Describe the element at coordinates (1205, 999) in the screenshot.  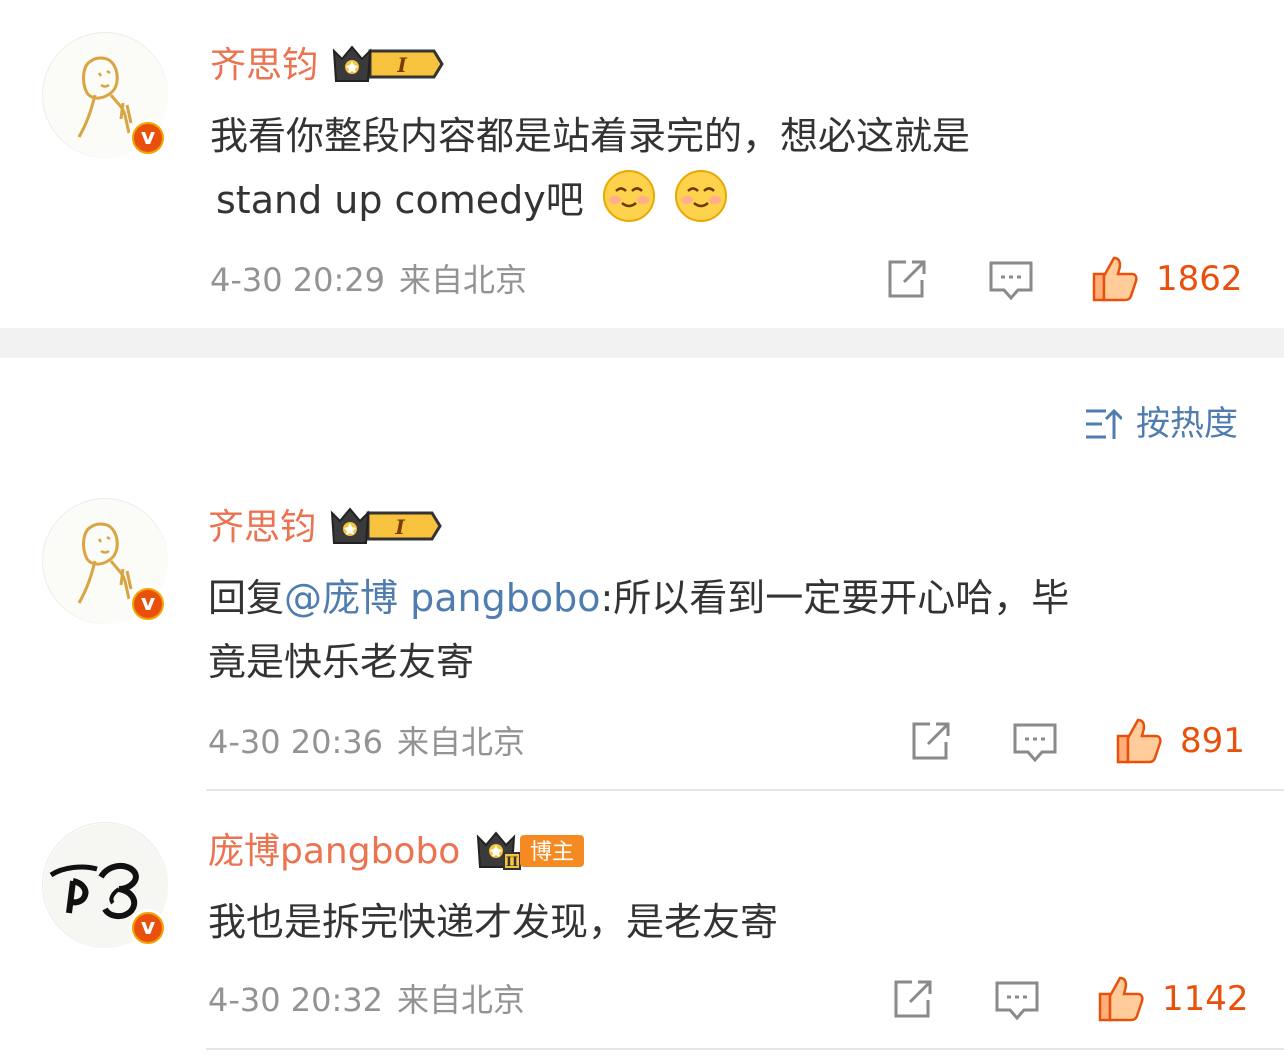
I see `like-count: 1142` at that location.